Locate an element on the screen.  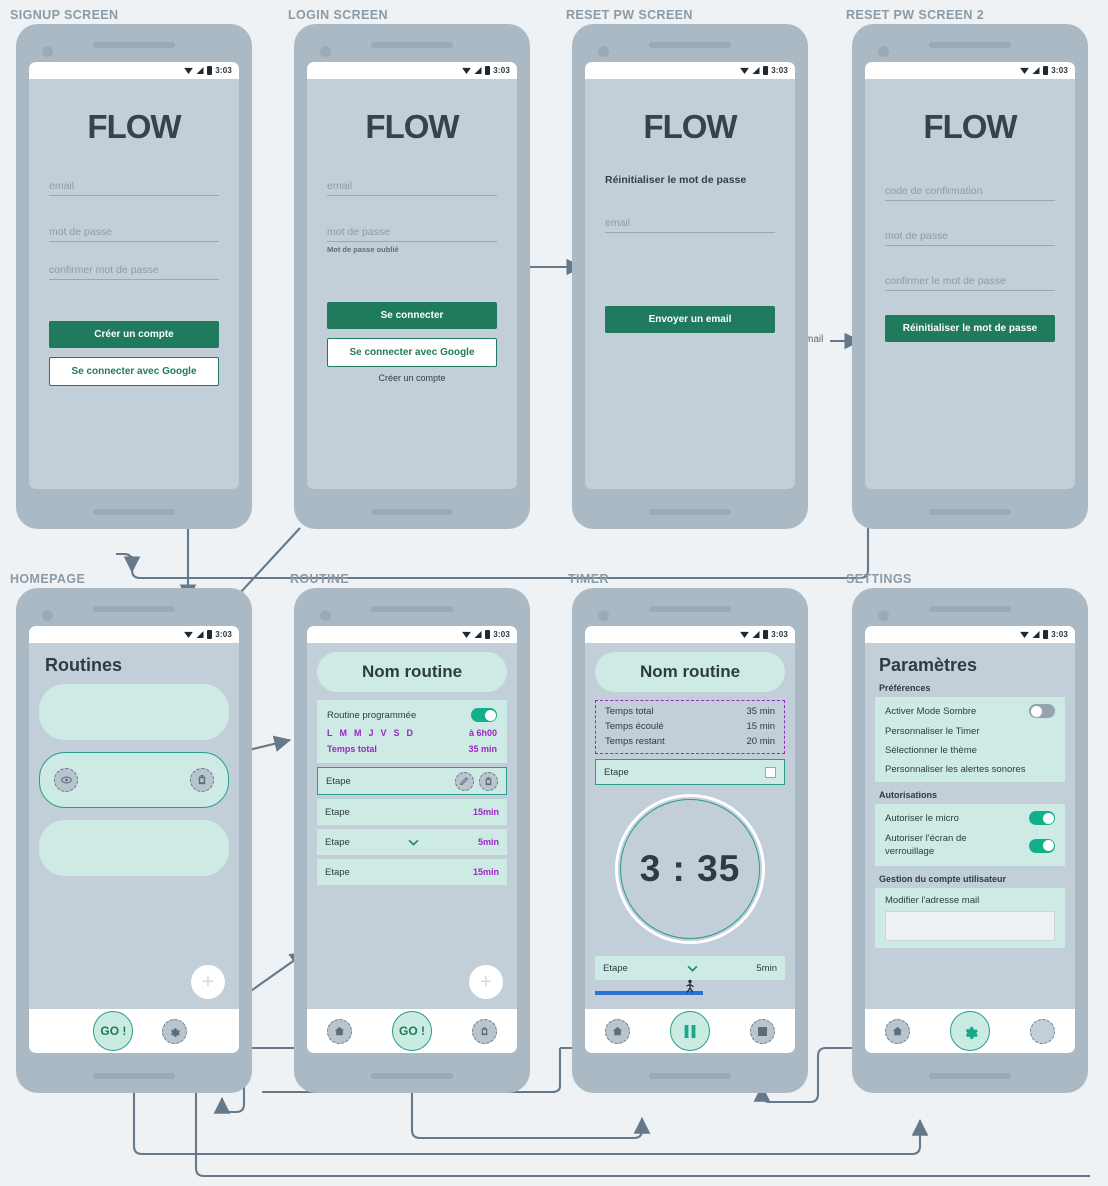
login-password-field: mot de passe is located at coordinates (412, 234).